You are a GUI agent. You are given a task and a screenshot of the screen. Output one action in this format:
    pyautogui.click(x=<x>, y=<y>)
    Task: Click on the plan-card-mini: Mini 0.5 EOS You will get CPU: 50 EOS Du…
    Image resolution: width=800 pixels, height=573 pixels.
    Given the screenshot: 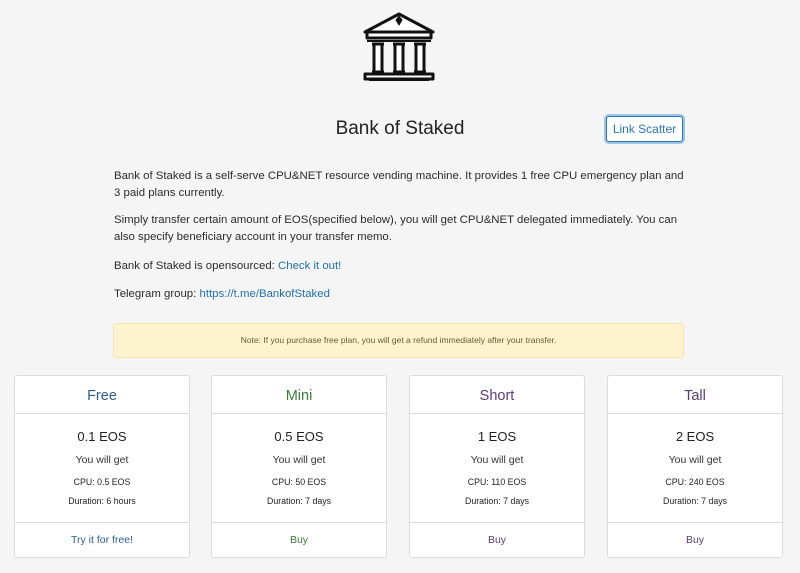 What is the action you would take?
    pyautogui.click(x=299, y=466)
    